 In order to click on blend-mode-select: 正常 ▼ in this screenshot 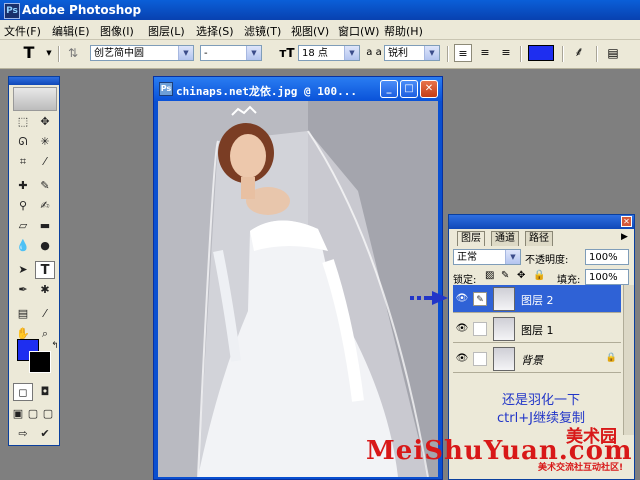, I will do `click(487, 257)`.